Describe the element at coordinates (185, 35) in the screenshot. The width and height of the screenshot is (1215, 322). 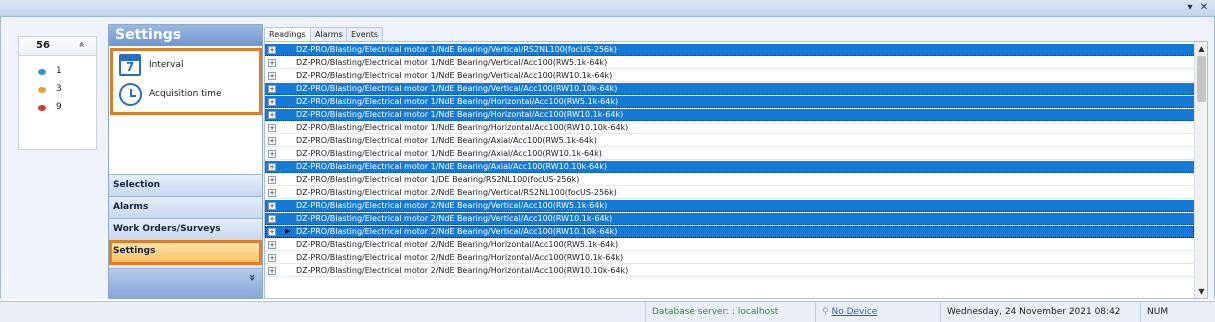
I see `nav-pane-title: Settings` at that location.